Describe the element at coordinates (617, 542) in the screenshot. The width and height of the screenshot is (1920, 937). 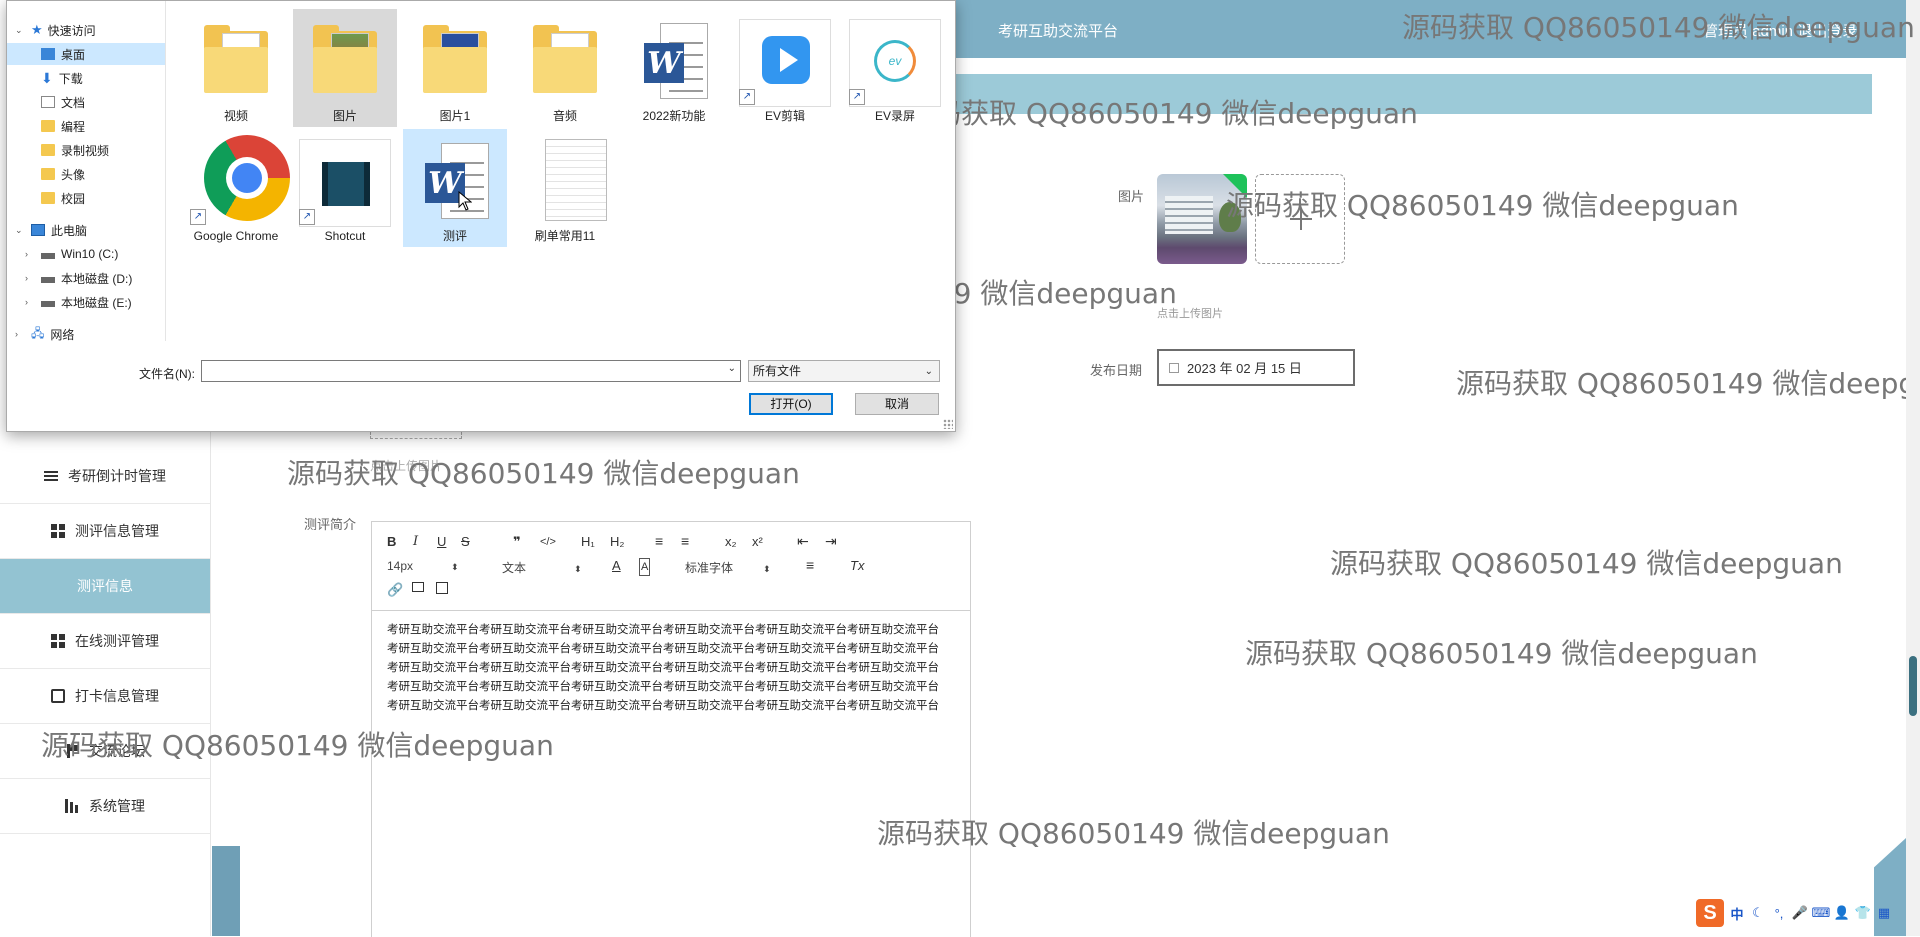
I see `h2-button: H₂` at that location.